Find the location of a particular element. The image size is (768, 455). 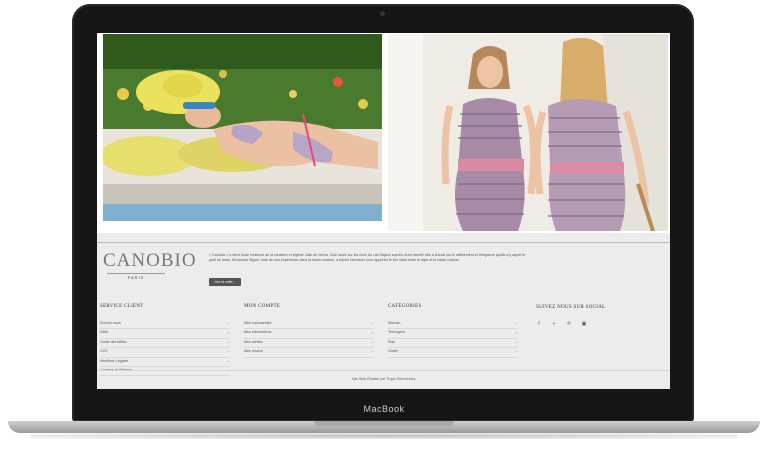

column-title: MON COMPTE is located at coordinates (262, 306).